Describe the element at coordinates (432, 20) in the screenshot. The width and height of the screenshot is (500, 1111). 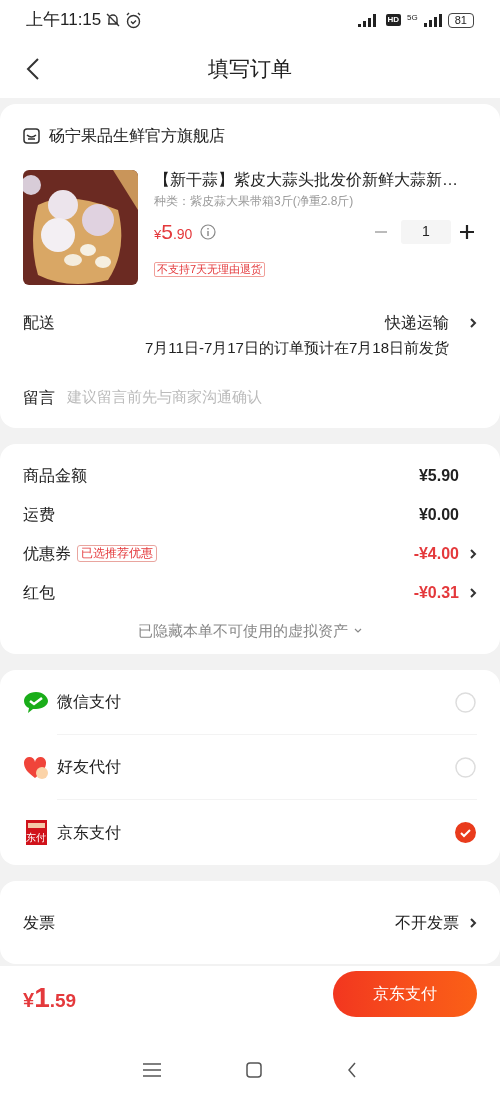
I see `signal-icon` at that location.